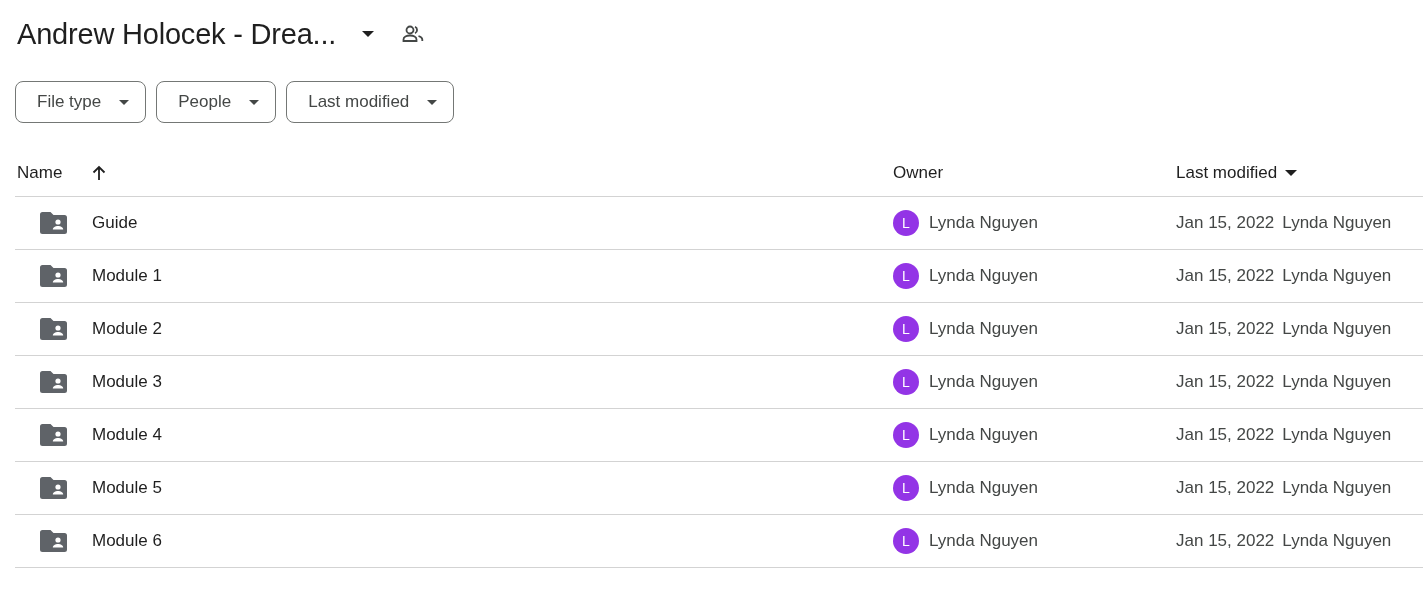 Image resolution: width=1423 pixels, height=601 pixels. I want to click on file-name: Module 3, so click(127, 382).